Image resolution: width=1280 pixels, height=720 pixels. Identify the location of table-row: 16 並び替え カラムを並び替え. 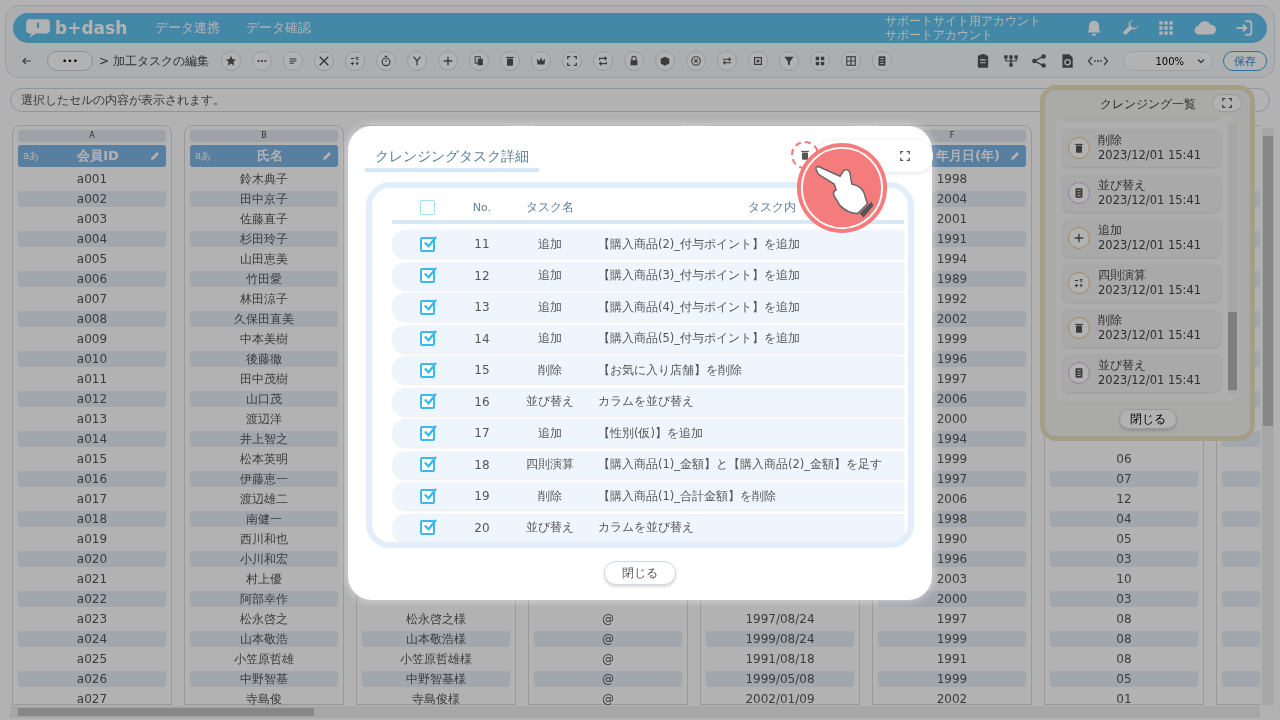
(648, 401).